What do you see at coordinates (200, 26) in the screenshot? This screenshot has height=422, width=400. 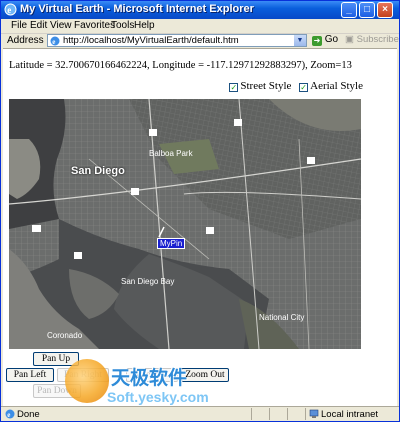 I see `menu-bar: File Edit View Favorites Tools Help` at bounding box center [200, 26].